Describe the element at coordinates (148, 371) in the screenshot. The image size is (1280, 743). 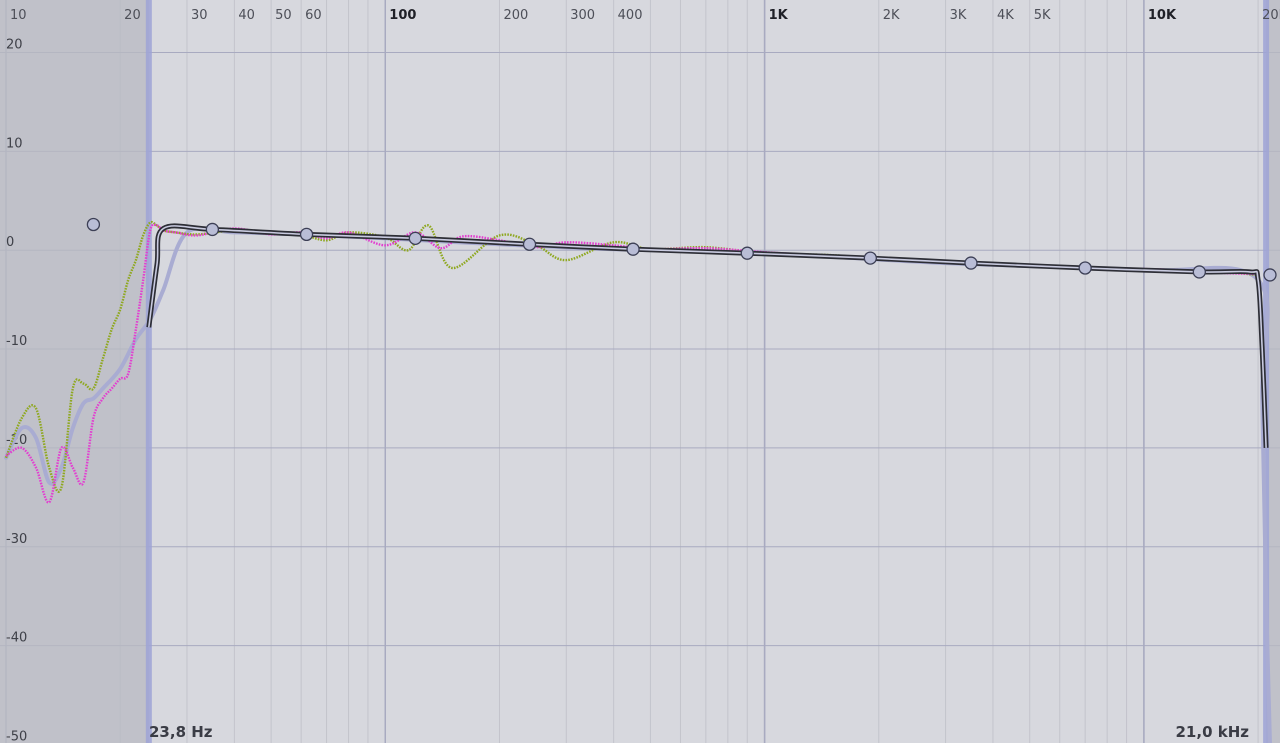
I see `low-cut-handle` at that location.